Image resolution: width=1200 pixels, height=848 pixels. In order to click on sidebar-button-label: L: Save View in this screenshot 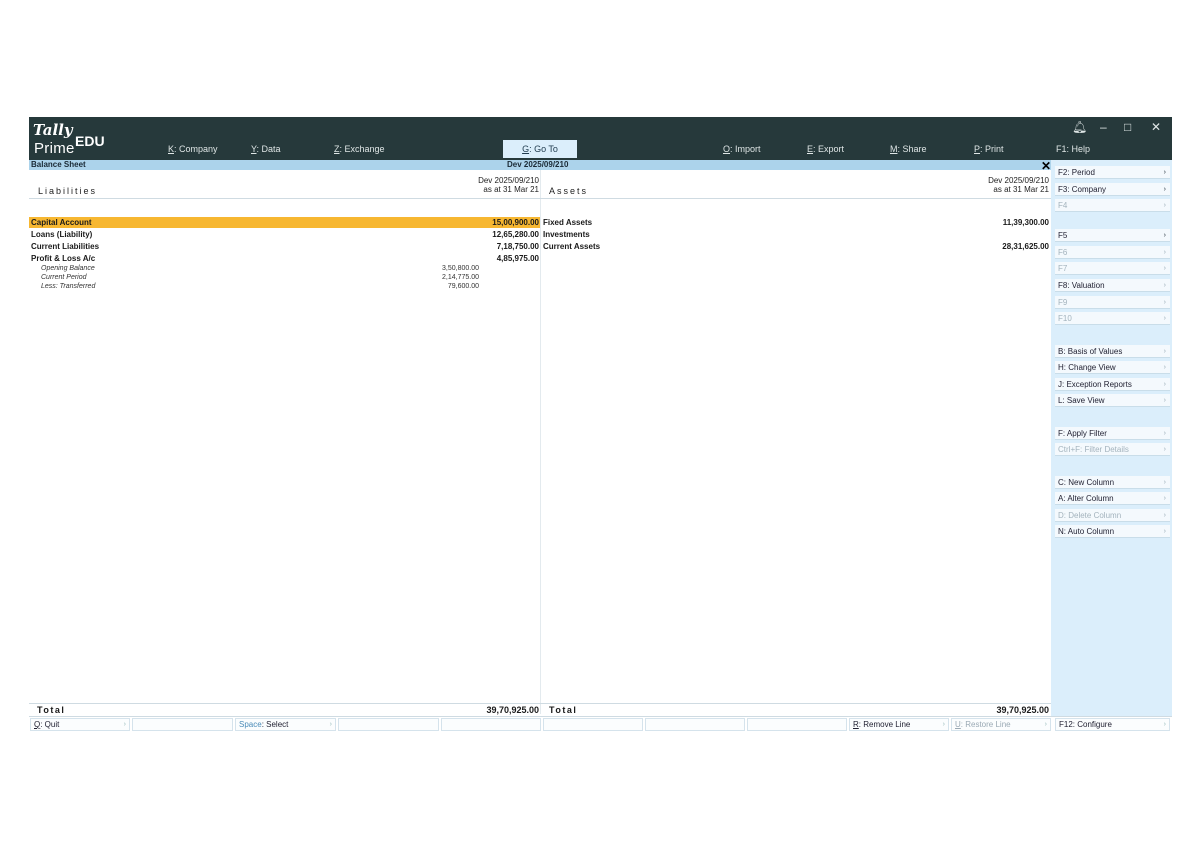, I will do `click(1081, 400)`.